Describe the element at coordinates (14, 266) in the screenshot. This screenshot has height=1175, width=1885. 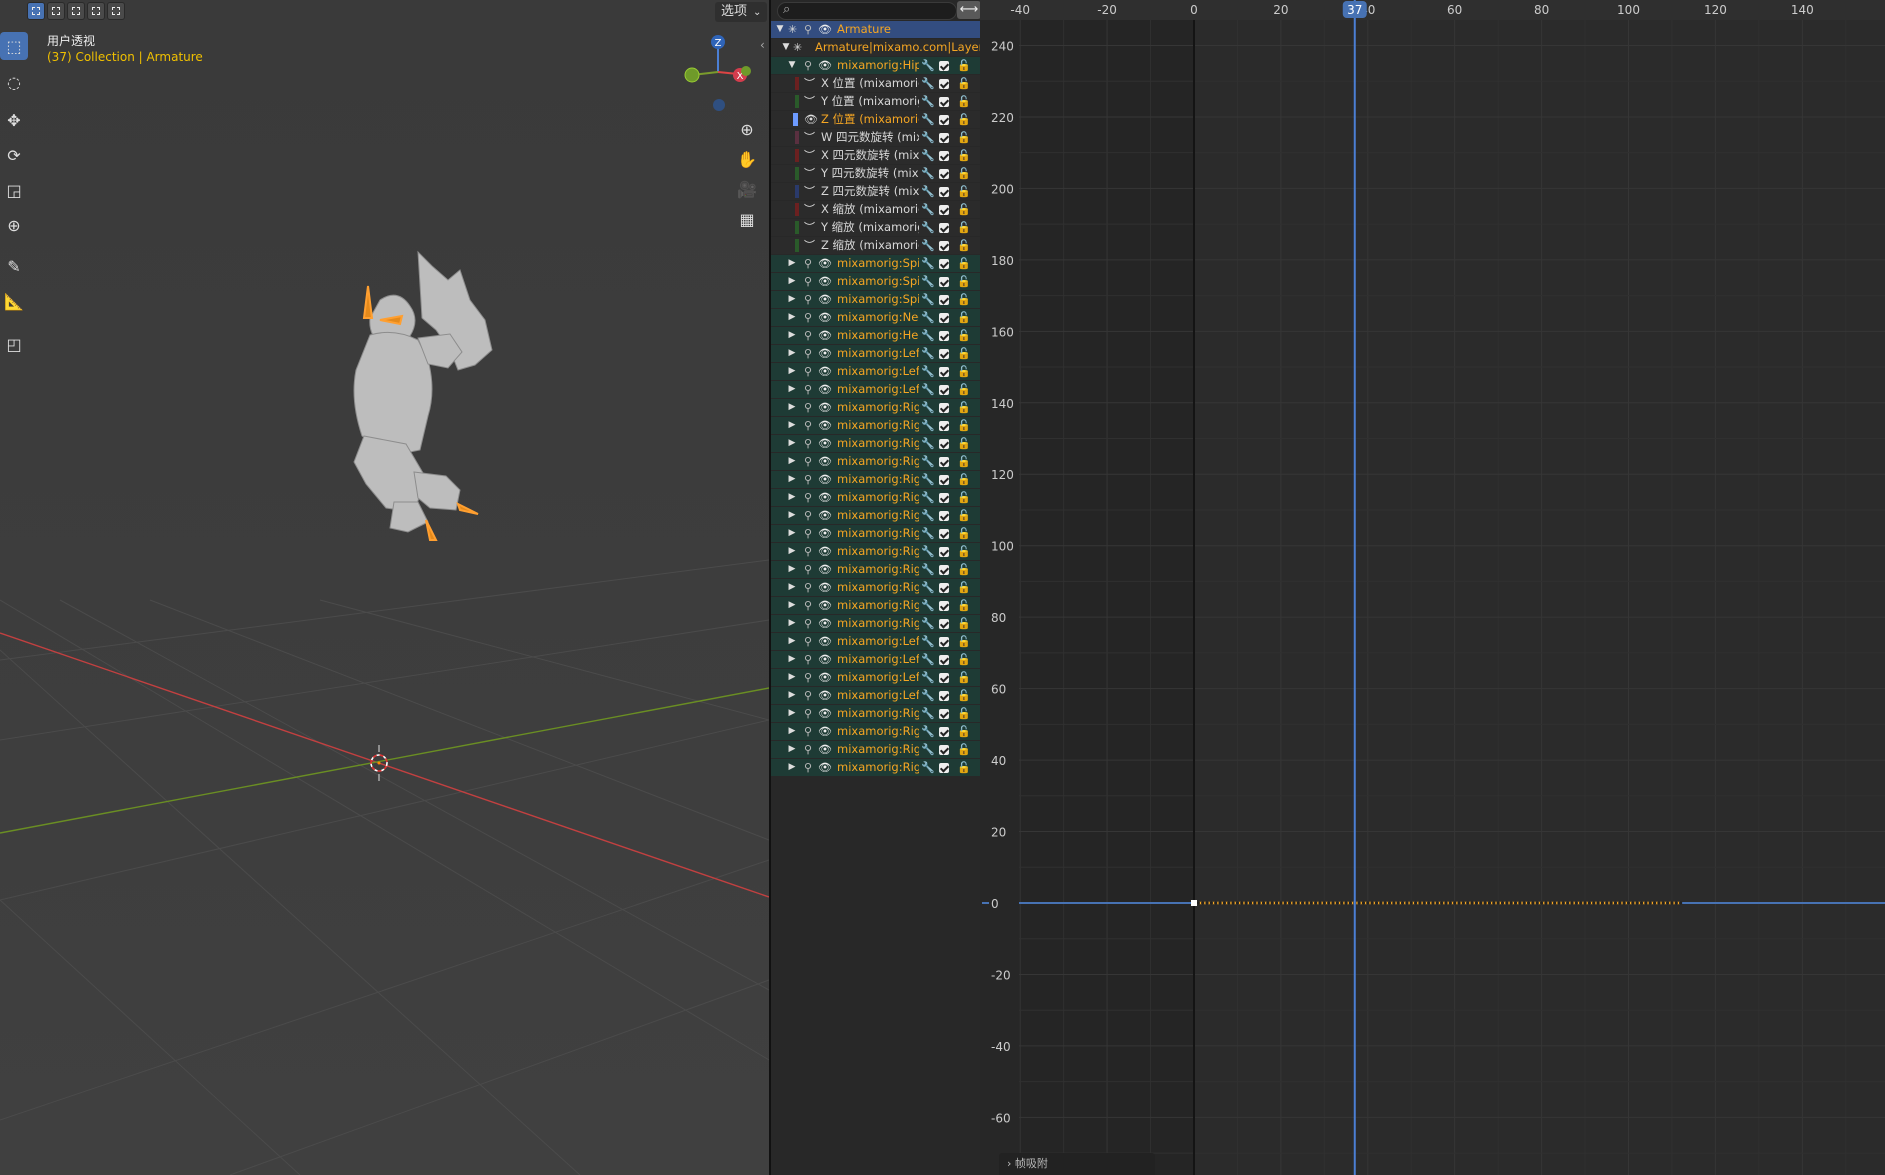
I see `annotate-icon: ✎` at that location.